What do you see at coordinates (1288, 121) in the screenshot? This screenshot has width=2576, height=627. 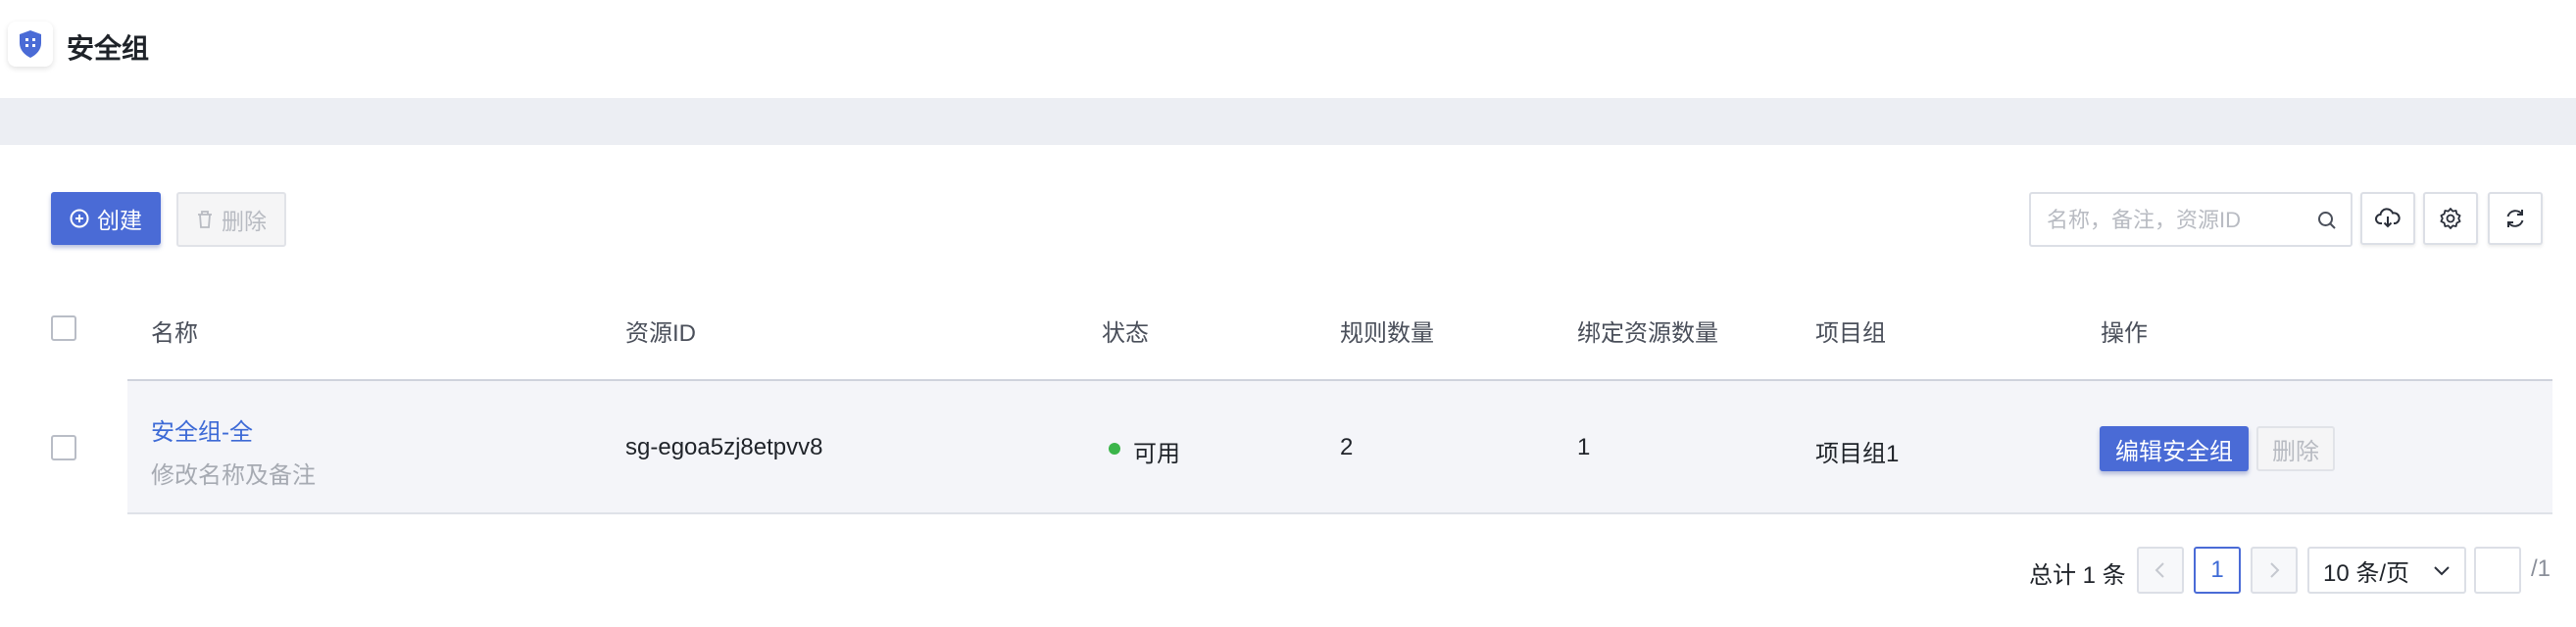 I see `header-divider-band` at bounding box center [1288, 121].